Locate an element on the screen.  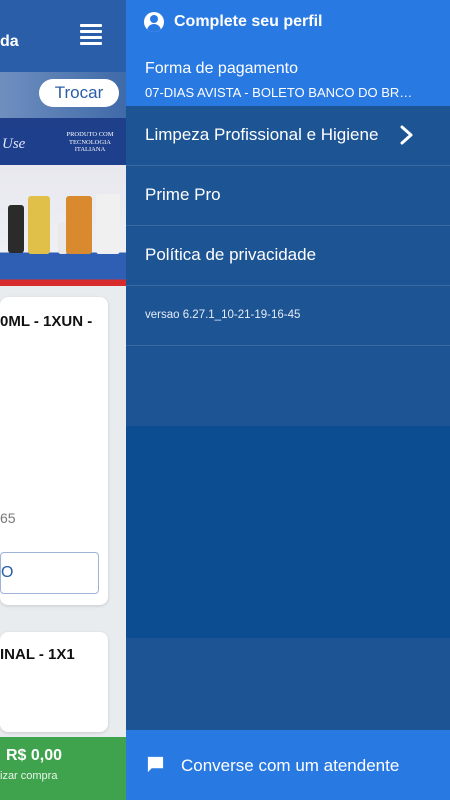
chat-with-agent-label: Converse com um atendente is located at coordinates (290, 765).